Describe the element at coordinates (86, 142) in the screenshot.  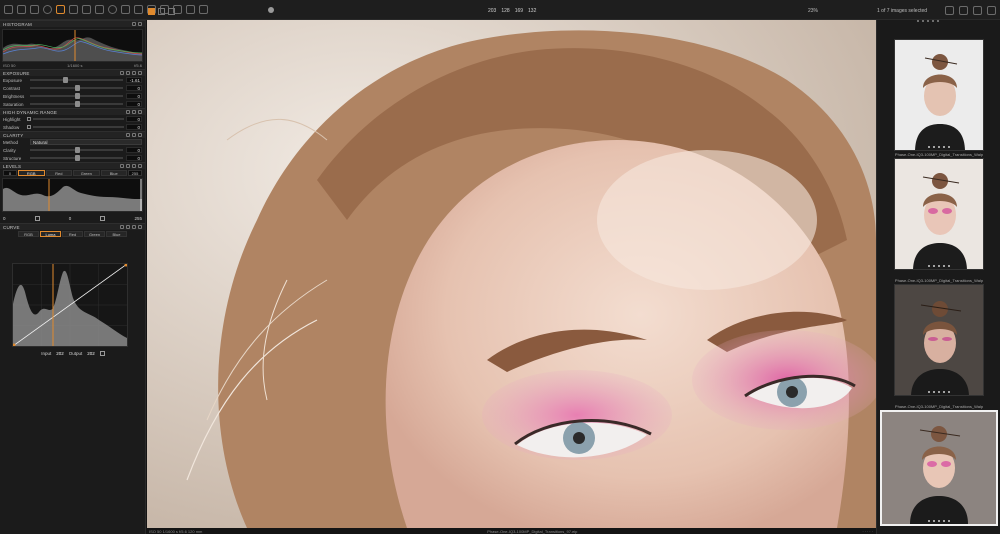
I see `method-select: Natural` at that location.